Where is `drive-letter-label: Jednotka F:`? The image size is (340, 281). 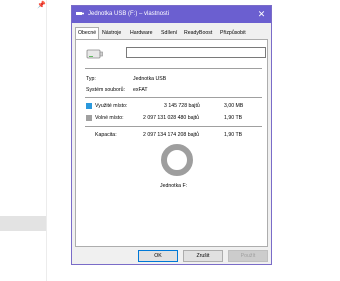 drive-letter-label: Jednotka F: is located at coordinates (174, 186).